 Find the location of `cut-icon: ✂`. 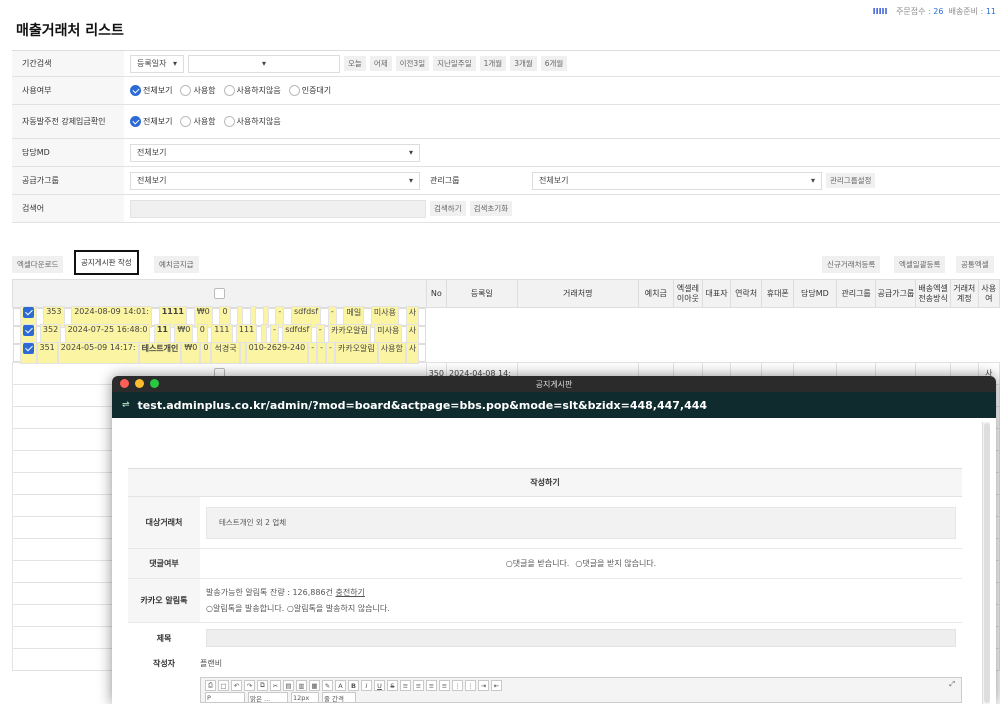

cut-icon: ✂ is located at coordinates (275, 685).